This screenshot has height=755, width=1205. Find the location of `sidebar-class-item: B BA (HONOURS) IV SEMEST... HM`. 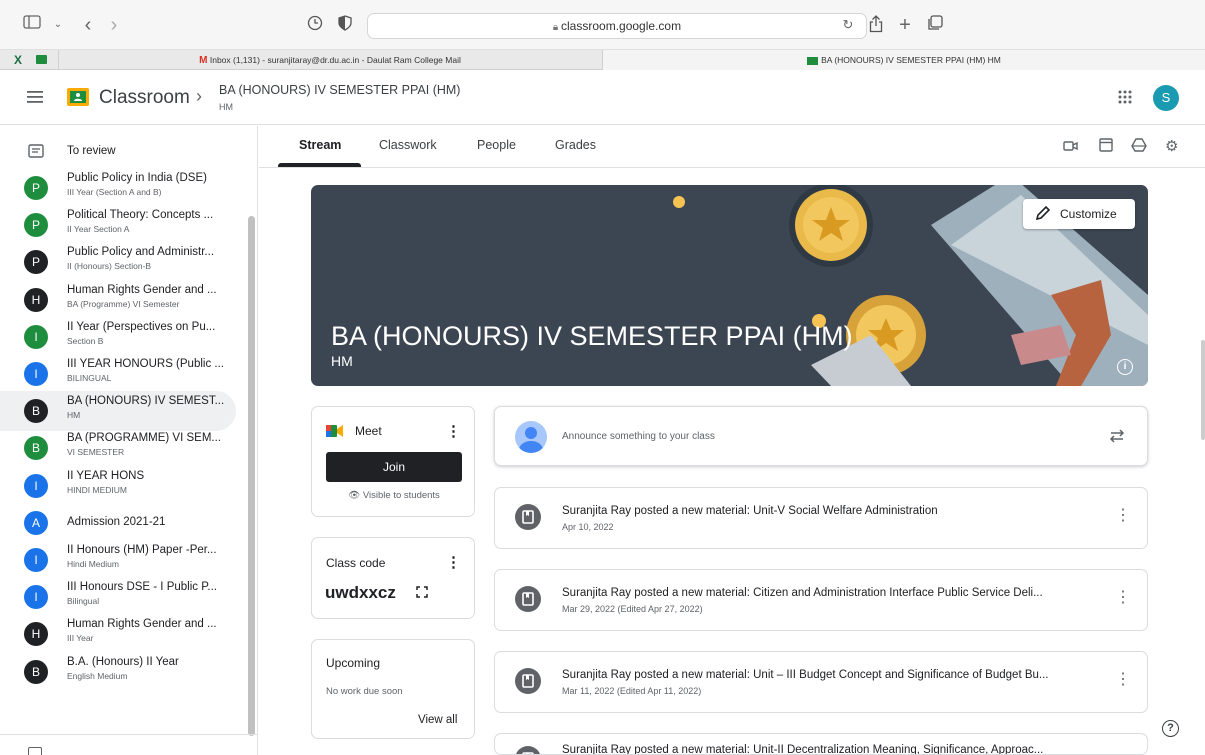

sidebar-class-item: B BA (HONOURS) IV SEMEST... HM is located at coordinates (118, 411).